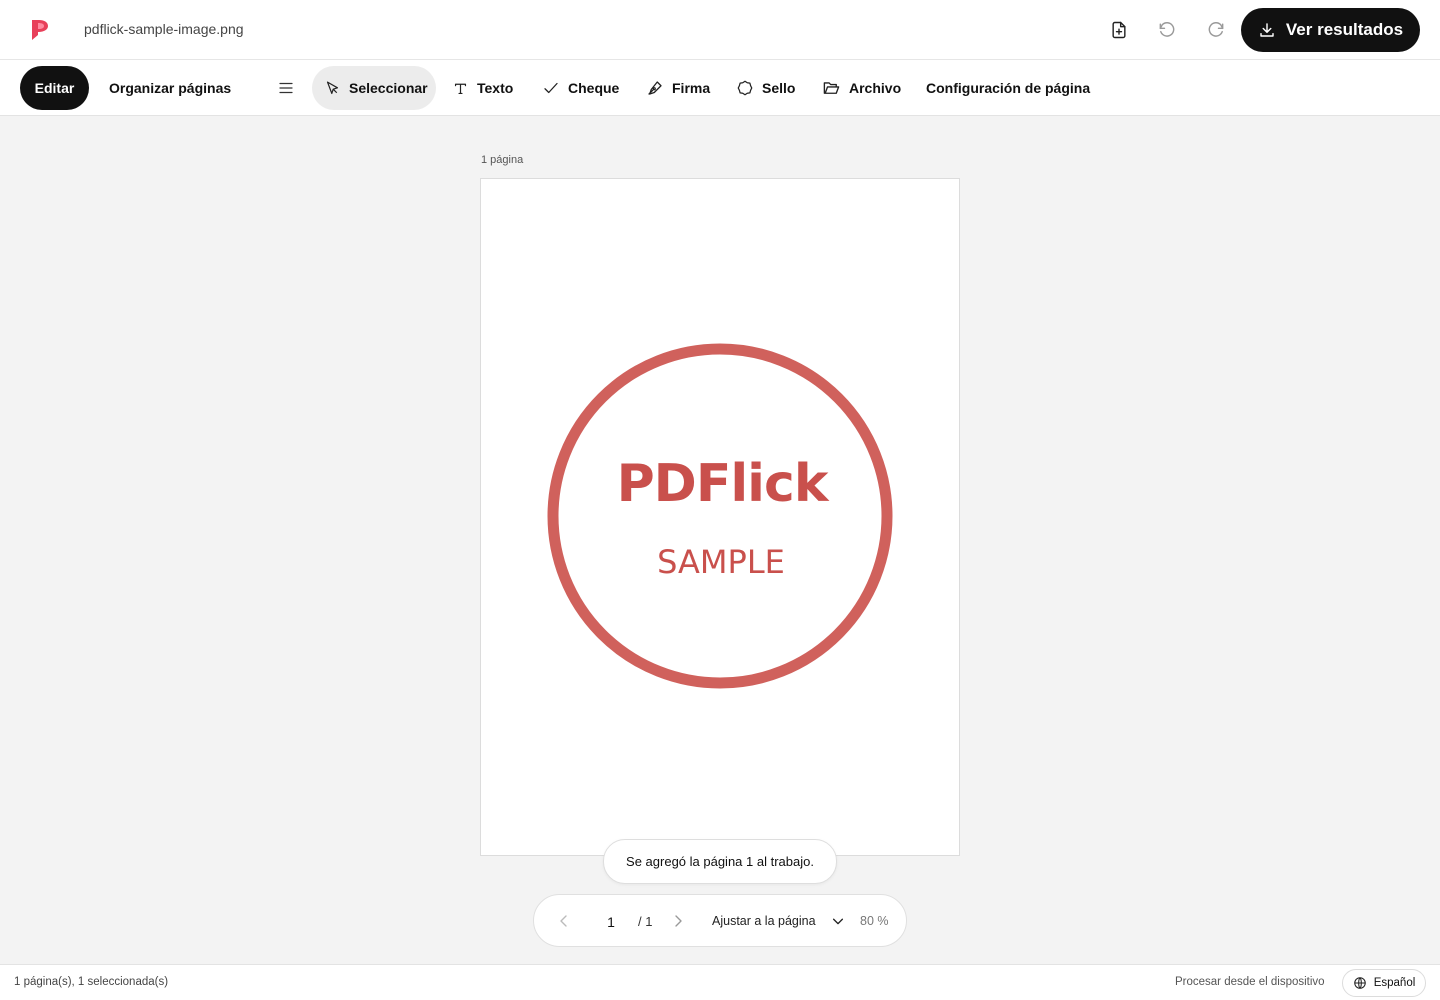 The image size is (1440, 1000). I want to click on view-results-button: Ver resultados, so click(1330, 30).